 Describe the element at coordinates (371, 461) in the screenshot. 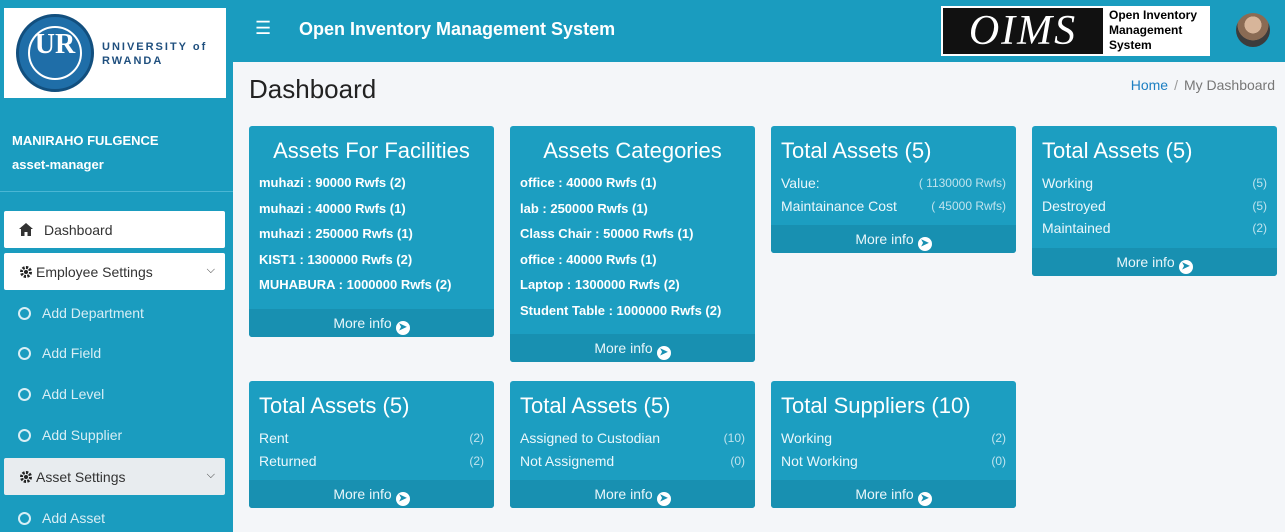

I see `stat-row: Returned (2)` at that location.